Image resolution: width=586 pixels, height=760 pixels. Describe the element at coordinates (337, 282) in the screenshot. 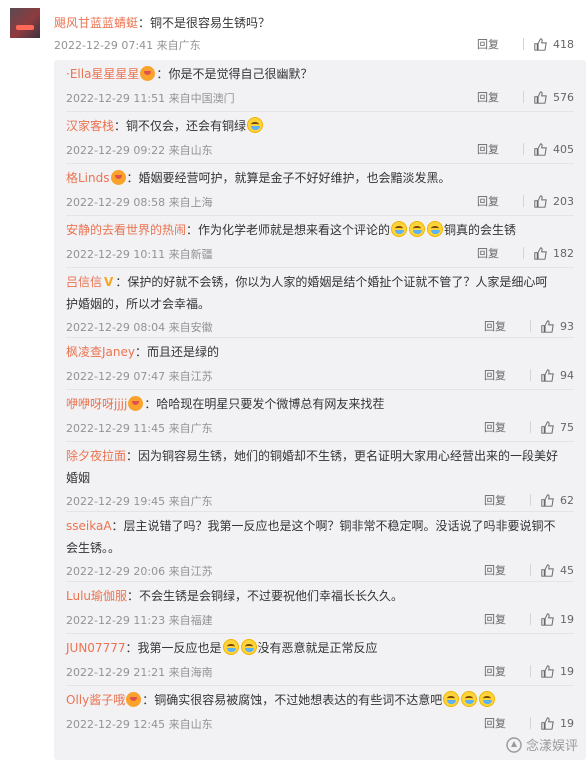

I see `comment-body: 保护的好就不会锈，你以为人家的婚姻是结个婚扯个证就不管了？人家是细心呵` at that location.